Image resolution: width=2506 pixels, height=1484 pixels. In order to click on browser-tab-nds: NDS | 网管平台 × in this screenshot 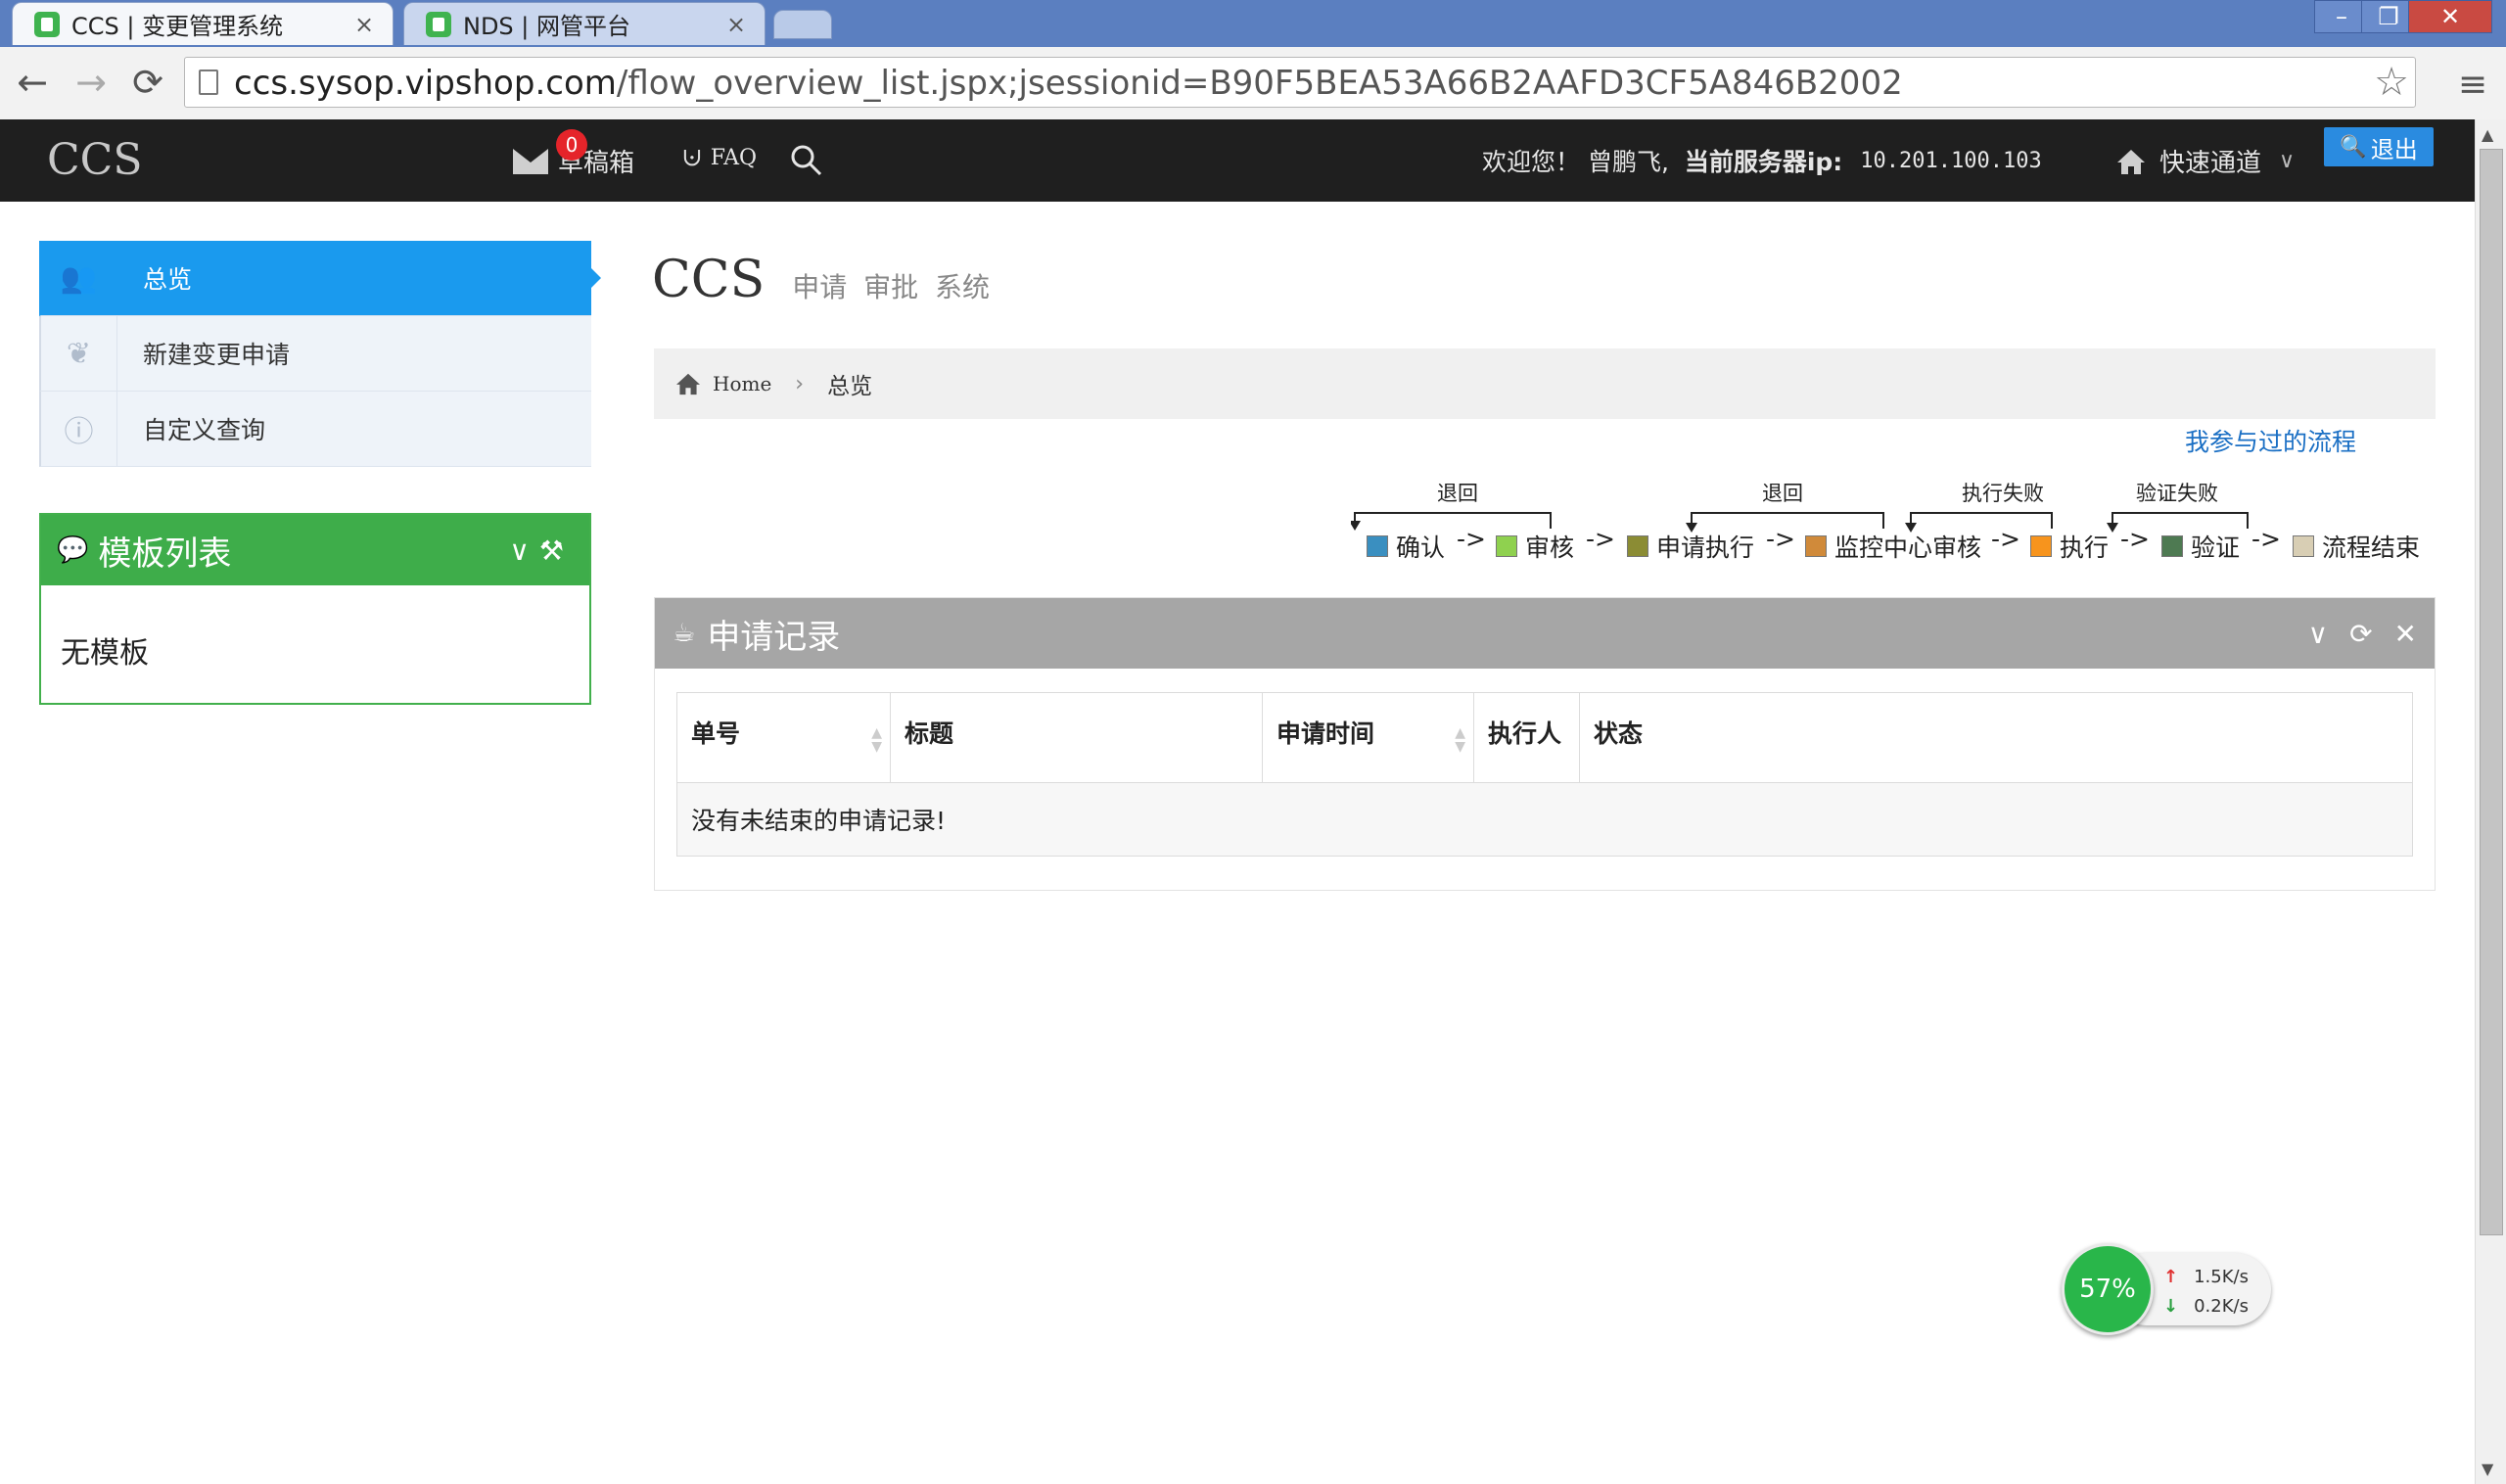, I will do `click(584, 23)`.